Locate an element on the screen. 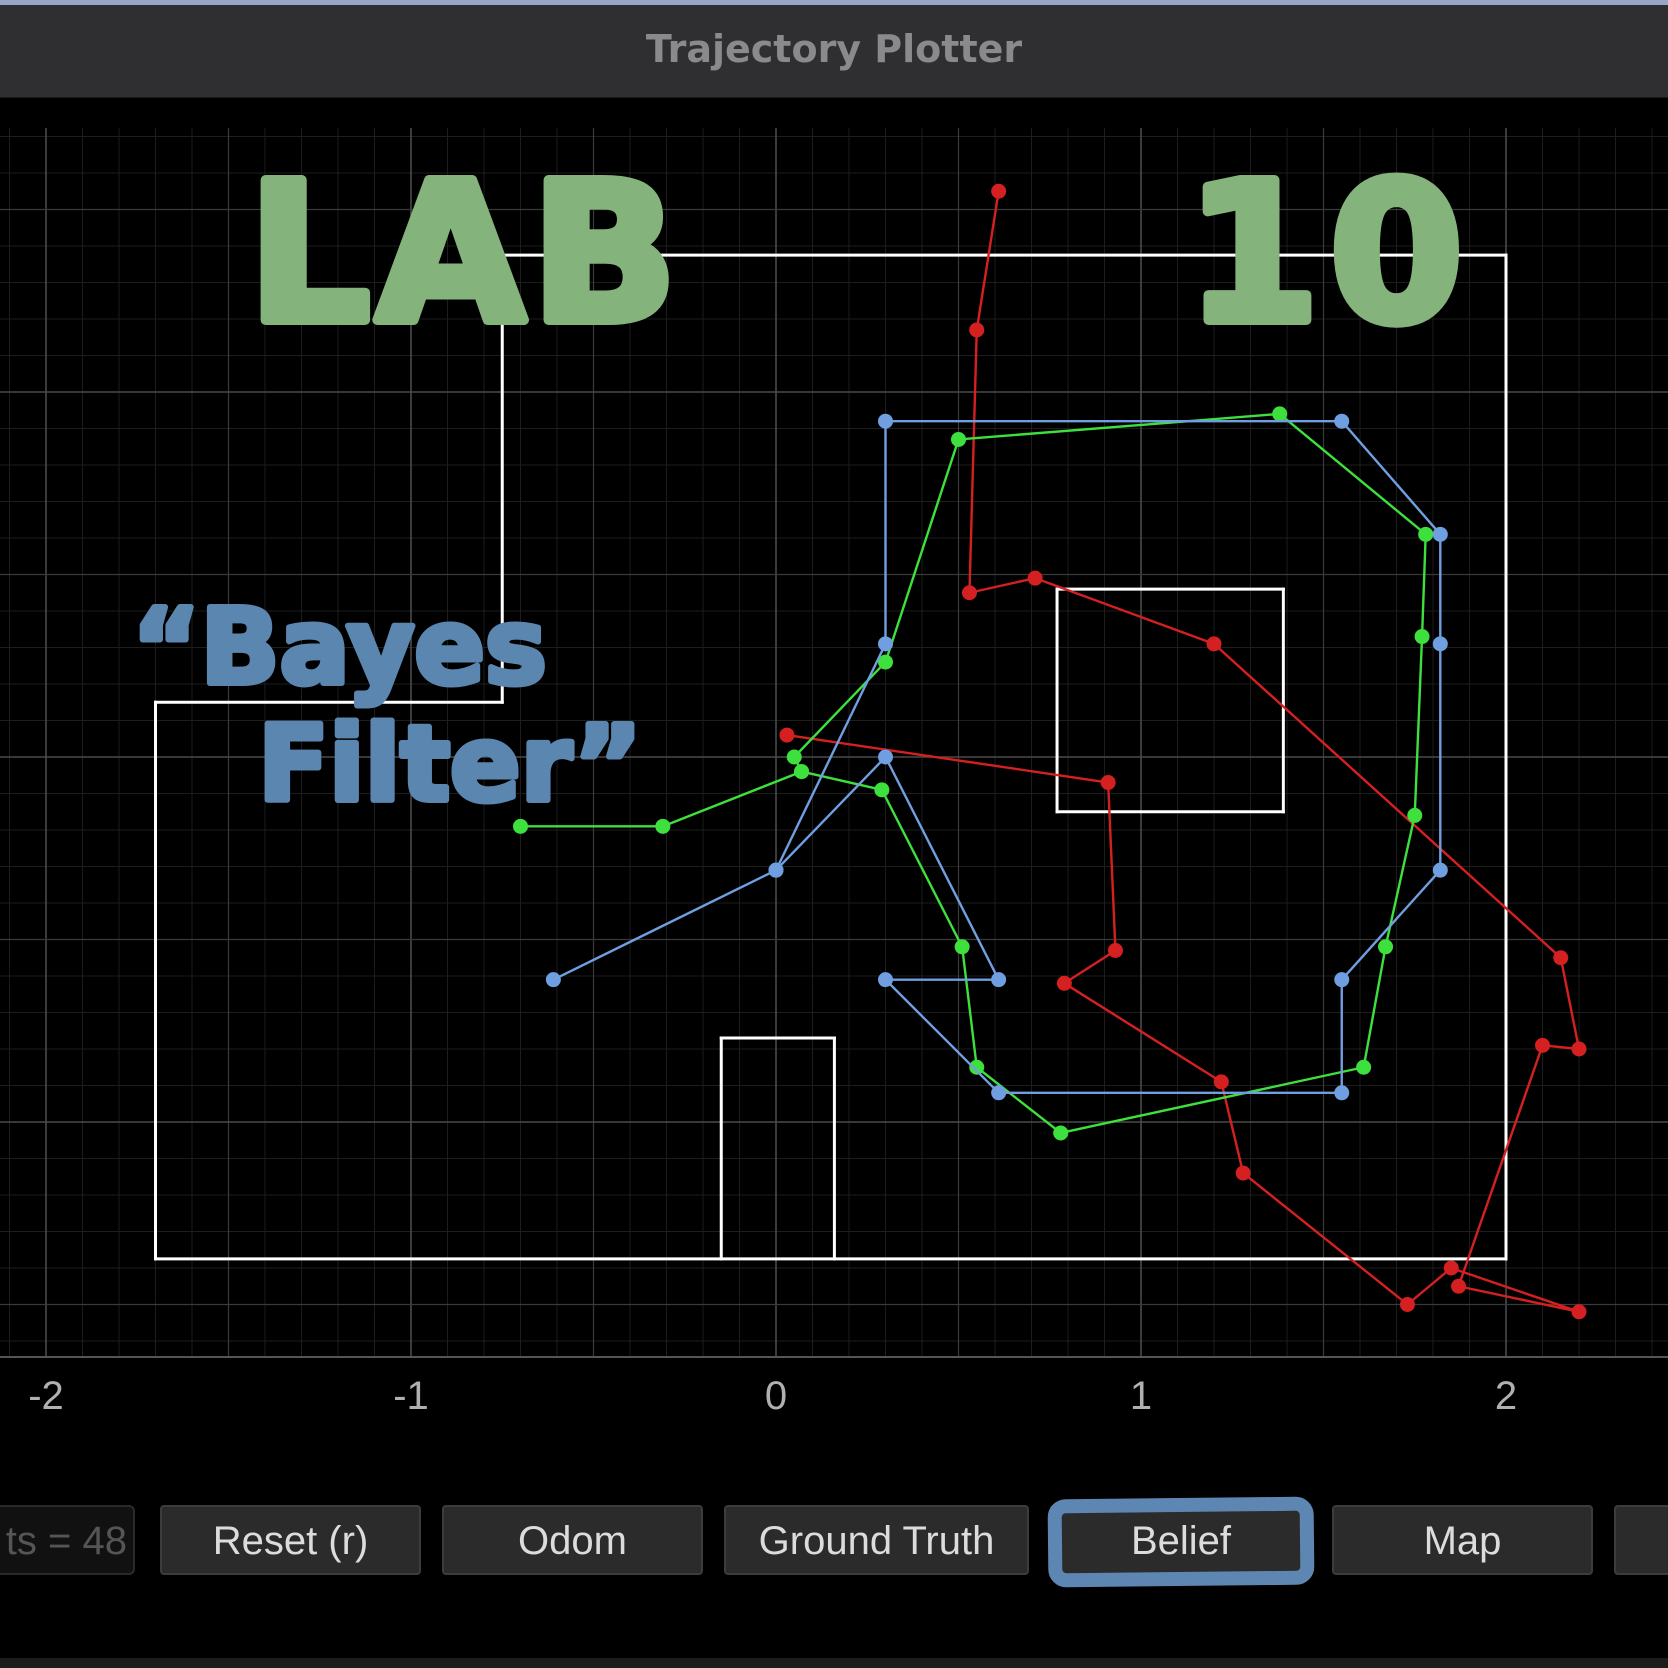 The width and height of the screenshot is (1668, 1668). ground-truth-button: Ground Truth is located at coordinates (876, 1540).